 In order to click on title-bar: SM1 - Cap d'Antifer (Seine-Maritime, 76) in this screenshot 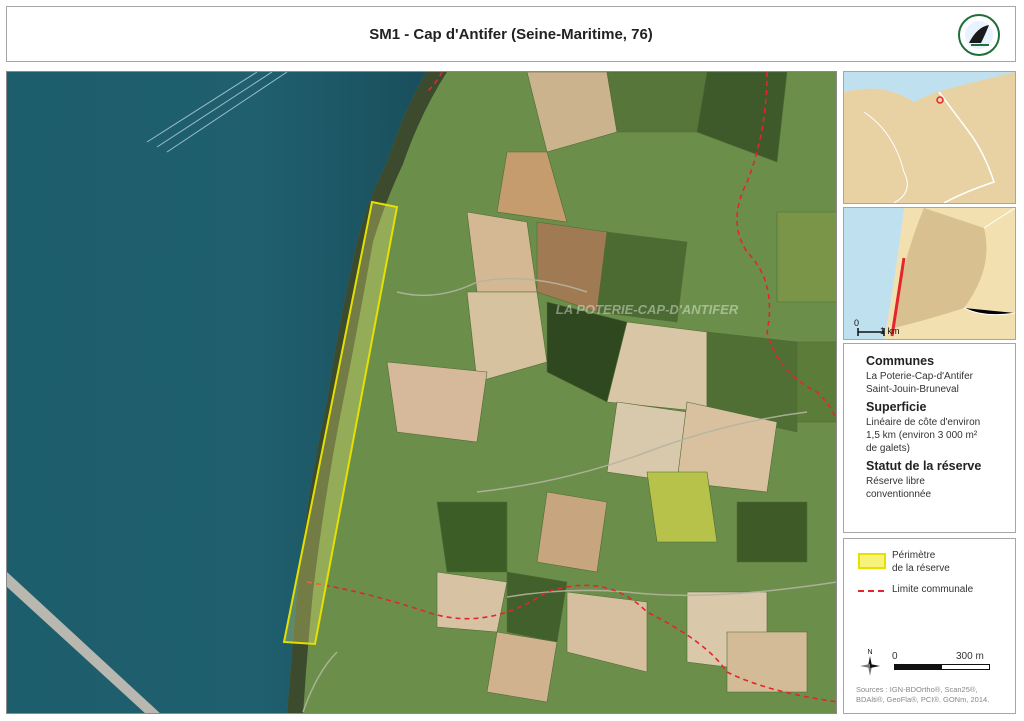, I will do `click(511, 34)`.